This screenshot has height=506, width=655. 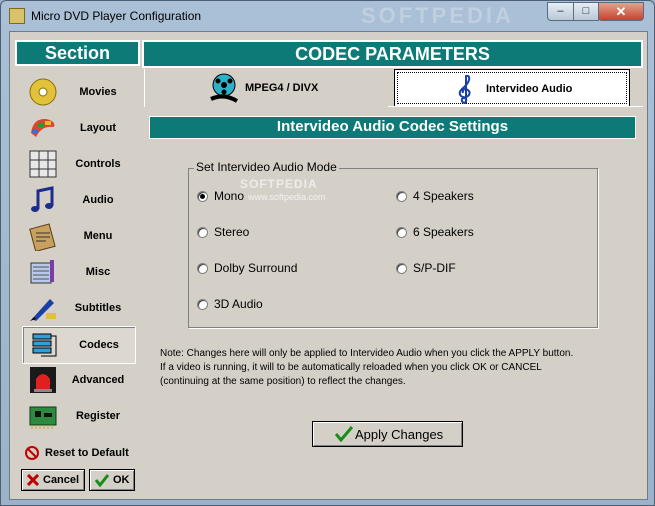 I want to click on radio-label: Dolby Surround, so click(x=256, y=268).